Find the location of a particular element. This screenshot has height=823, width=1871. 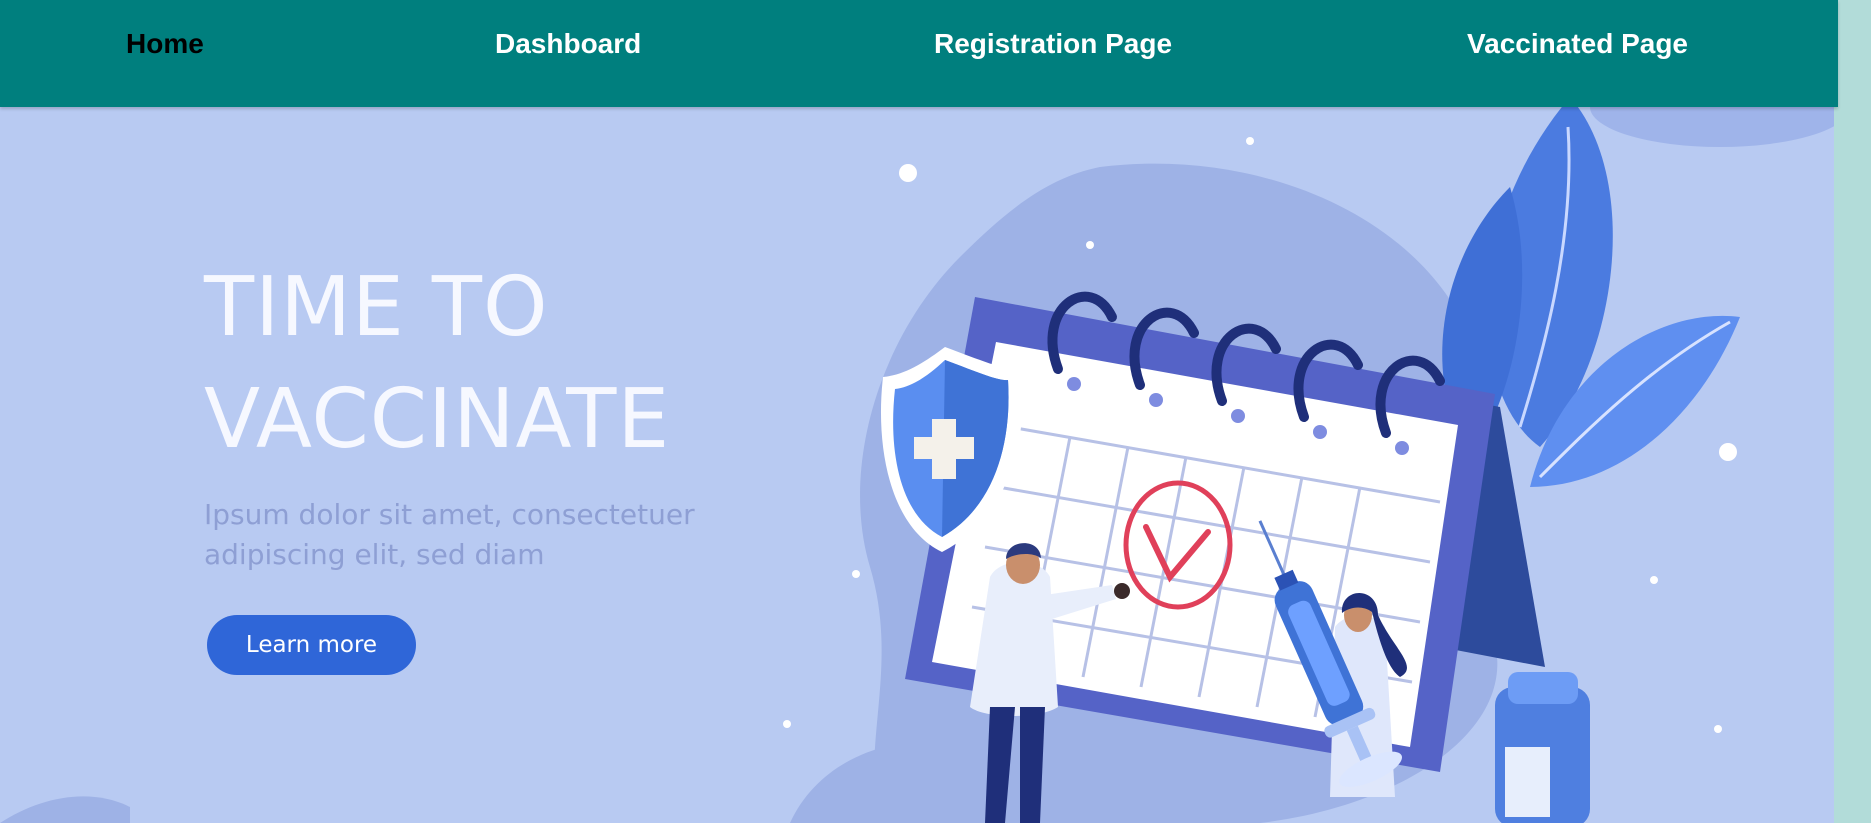

hero-title-line-2: VACCINATE is located at coordinates (437, 419).